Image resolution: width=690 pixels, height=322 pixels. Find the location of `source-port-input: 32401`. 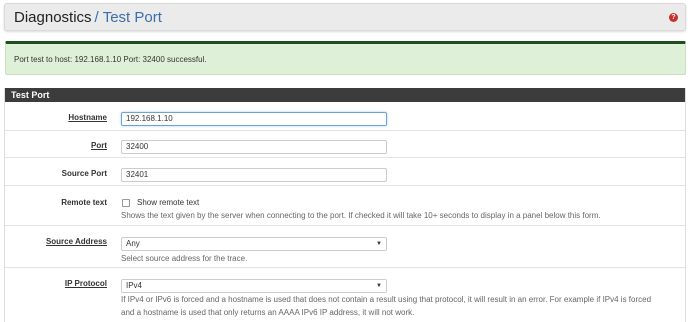

source-port-input: 32401 is located at coordinates (254, 175).